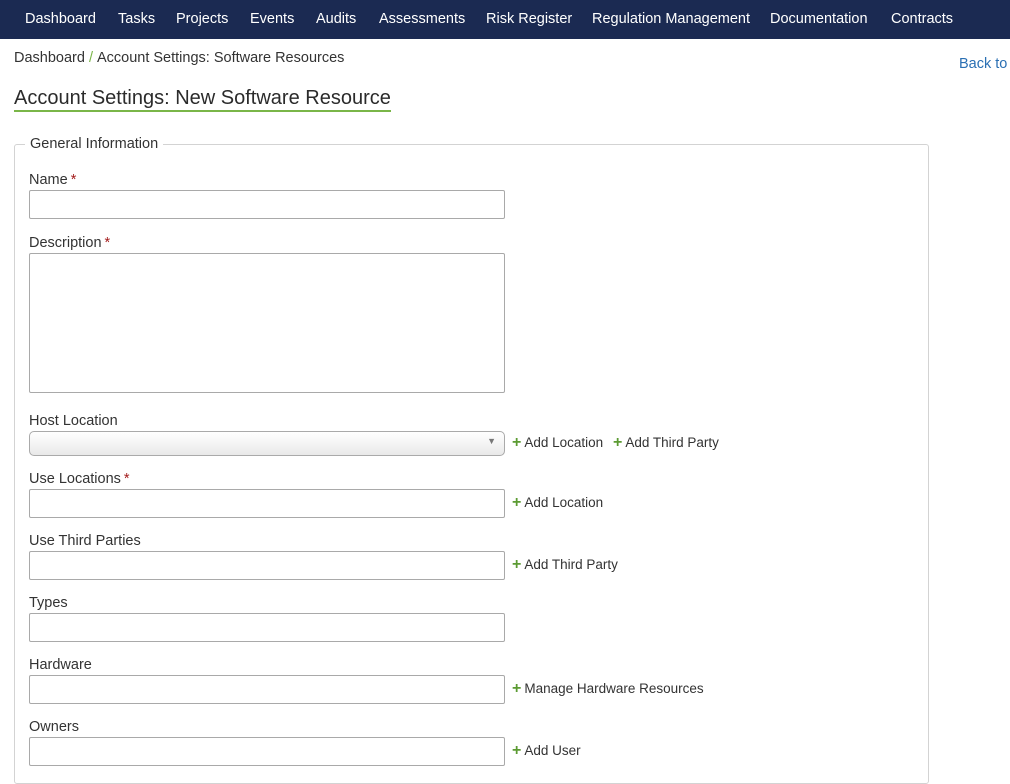 The height and width of the screenshot is (784, 1010). I want to click on nav-documentation: Documentation, so click(819, 19).